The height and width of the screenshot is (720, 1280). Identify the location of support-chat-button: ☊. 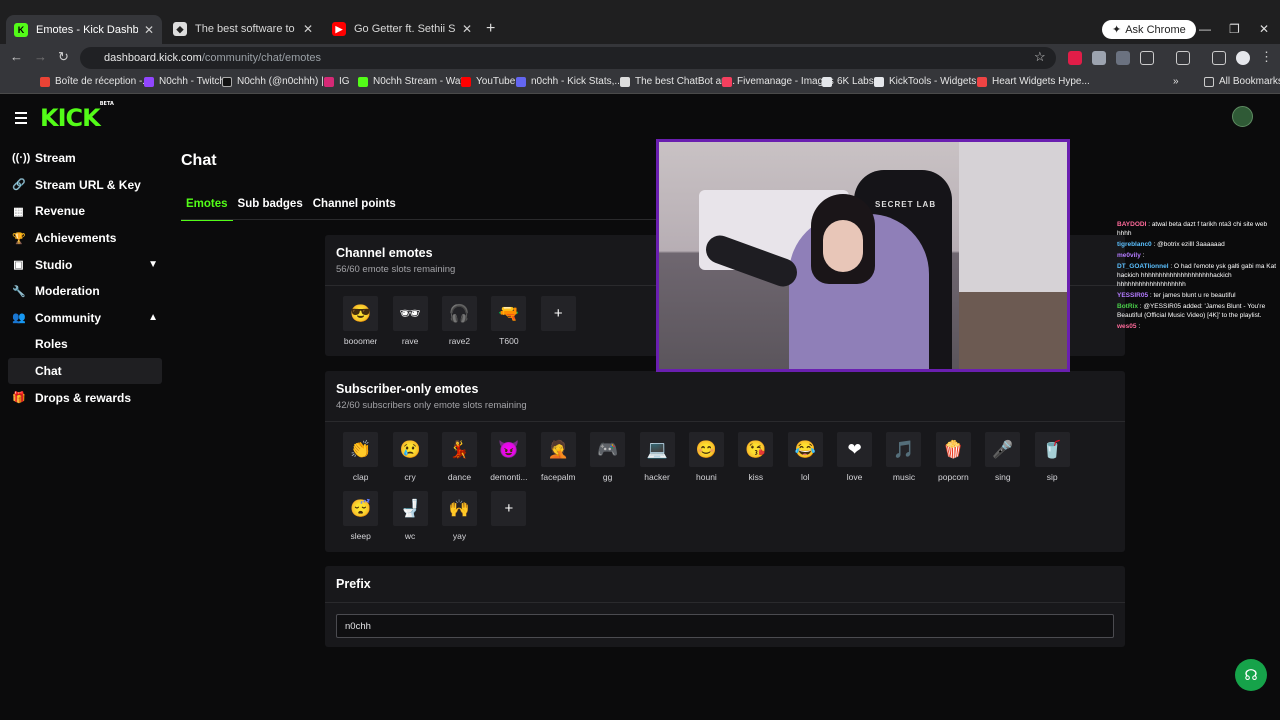
(1251, 675).